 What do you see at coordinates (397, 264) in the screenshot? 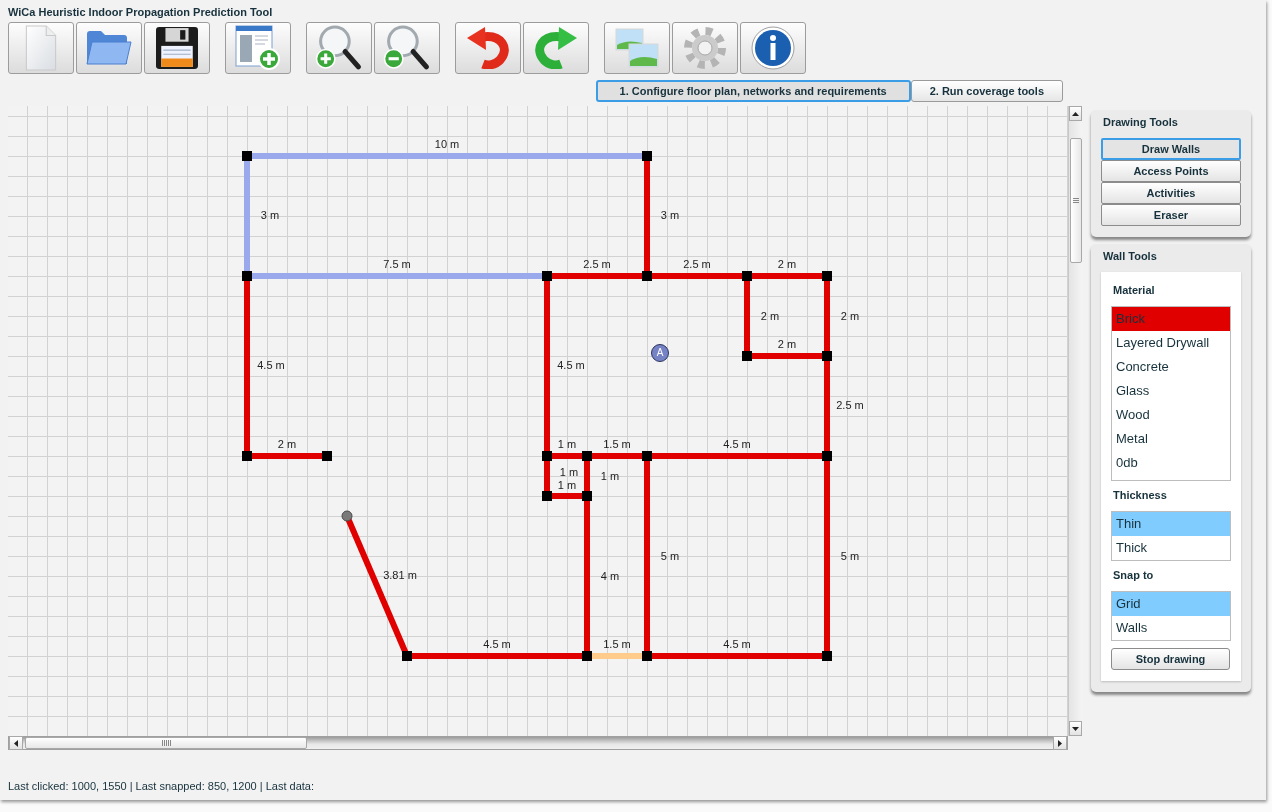
I see `wall-length-label: 7.5 m` at bounding box center [397, 264].